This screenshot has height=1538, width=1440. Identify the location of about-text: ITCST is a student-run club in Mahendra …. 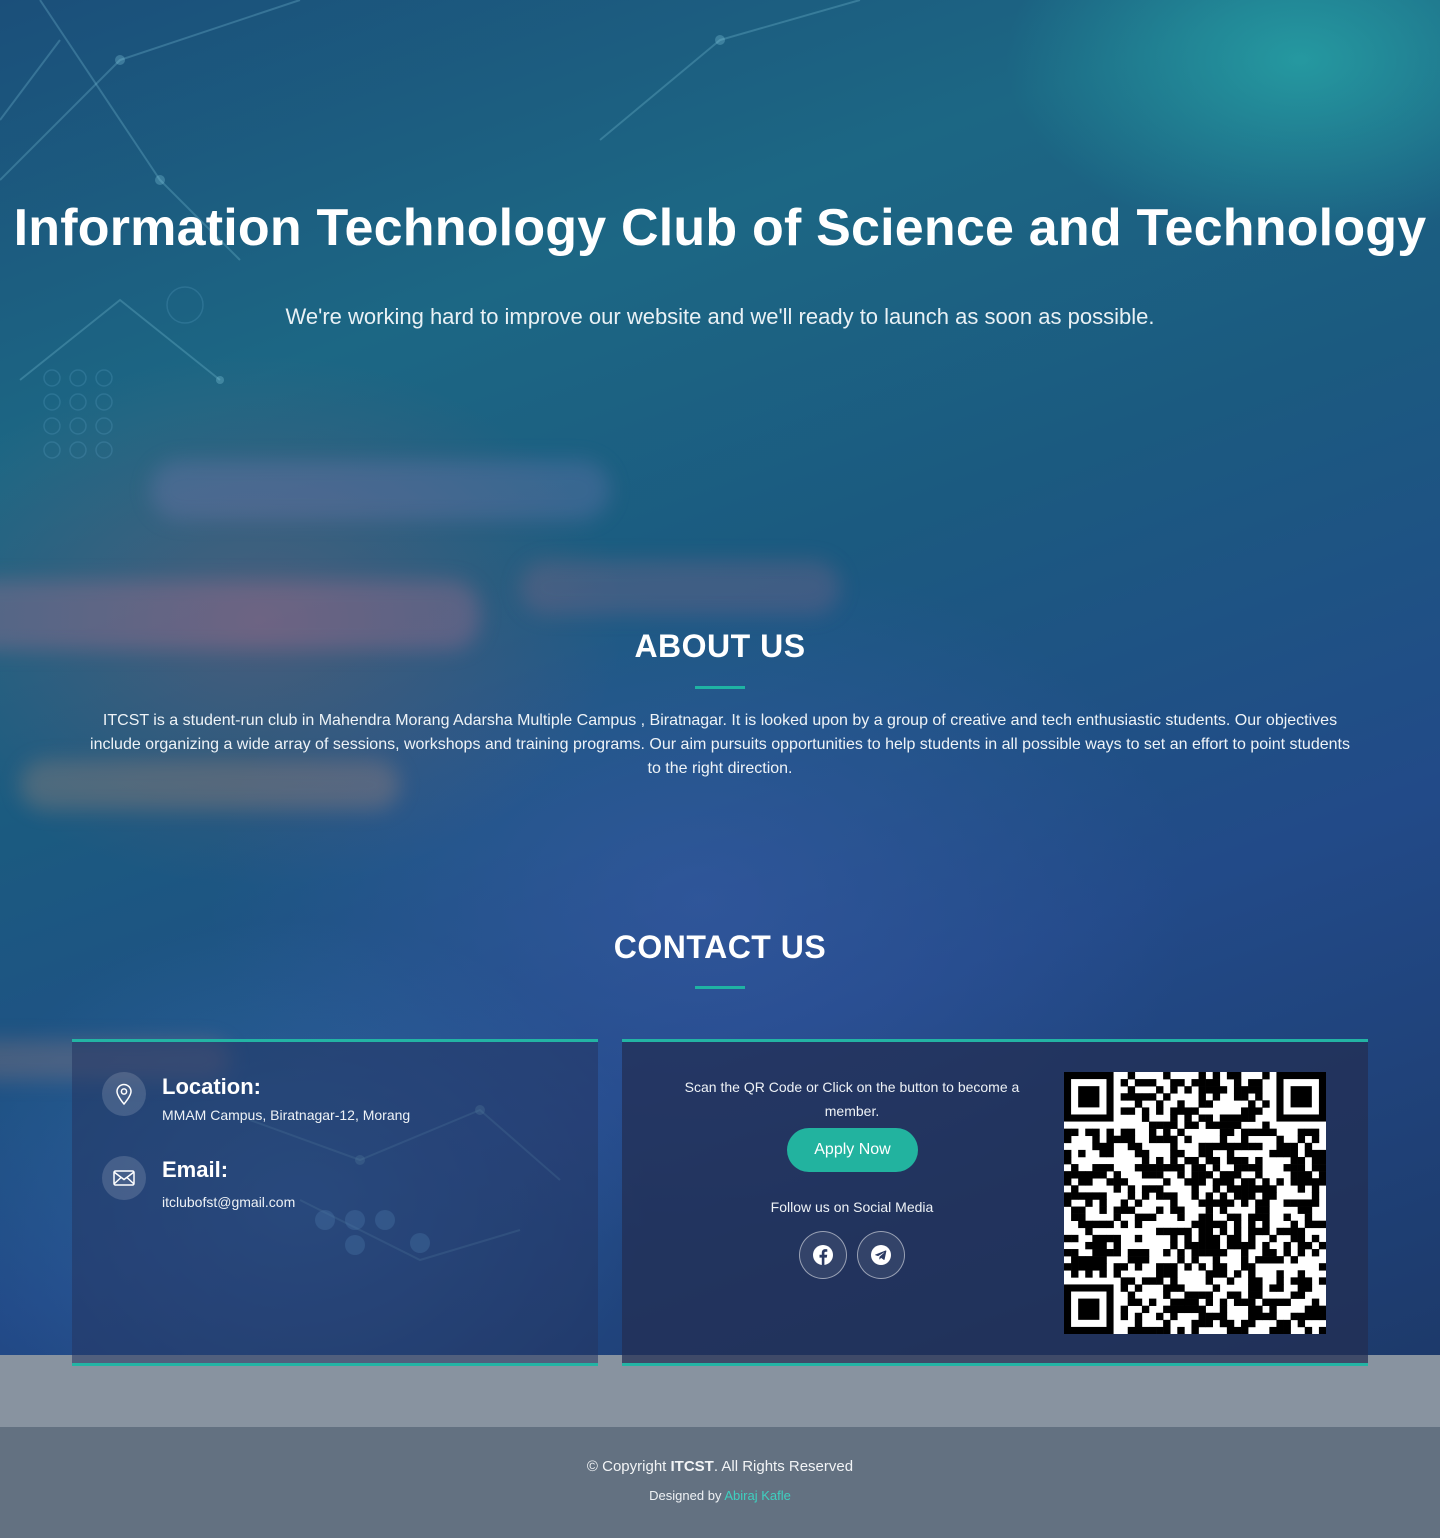
(720, 744).